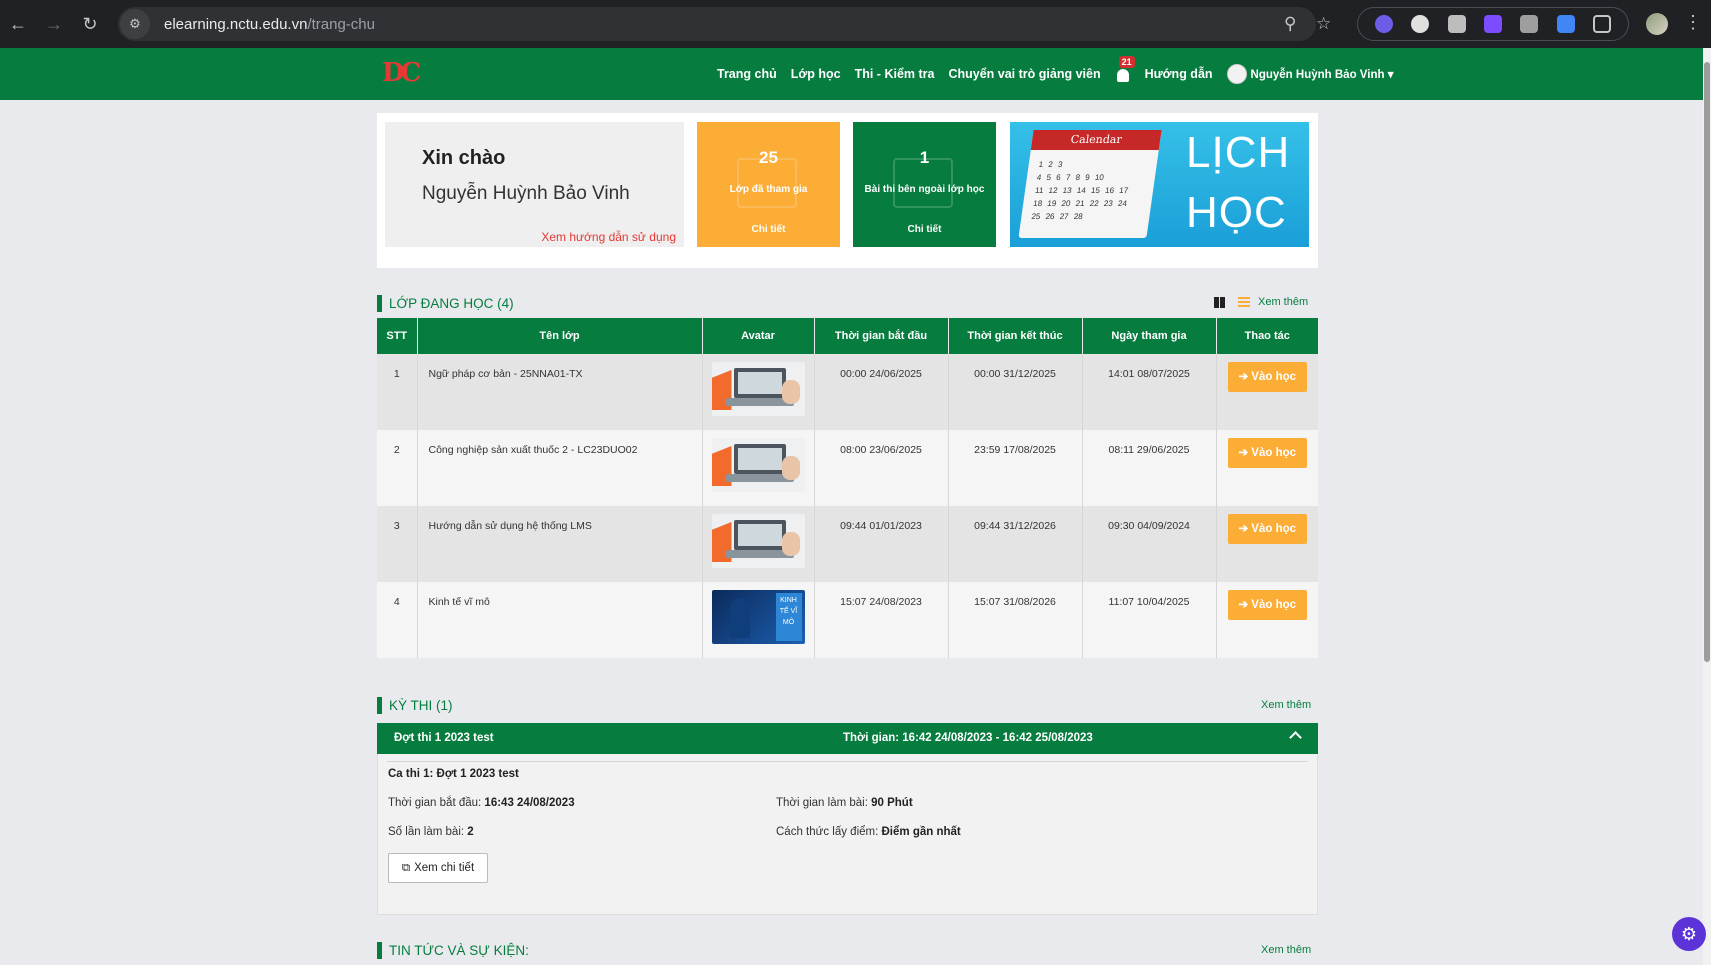 The width and height of the screenshot is (1711, 965). What do you see at coordinates (1323, 24) in the screenshot?
I see `bookmark-star-icon: ☆` at bounding box center [1323, 24].